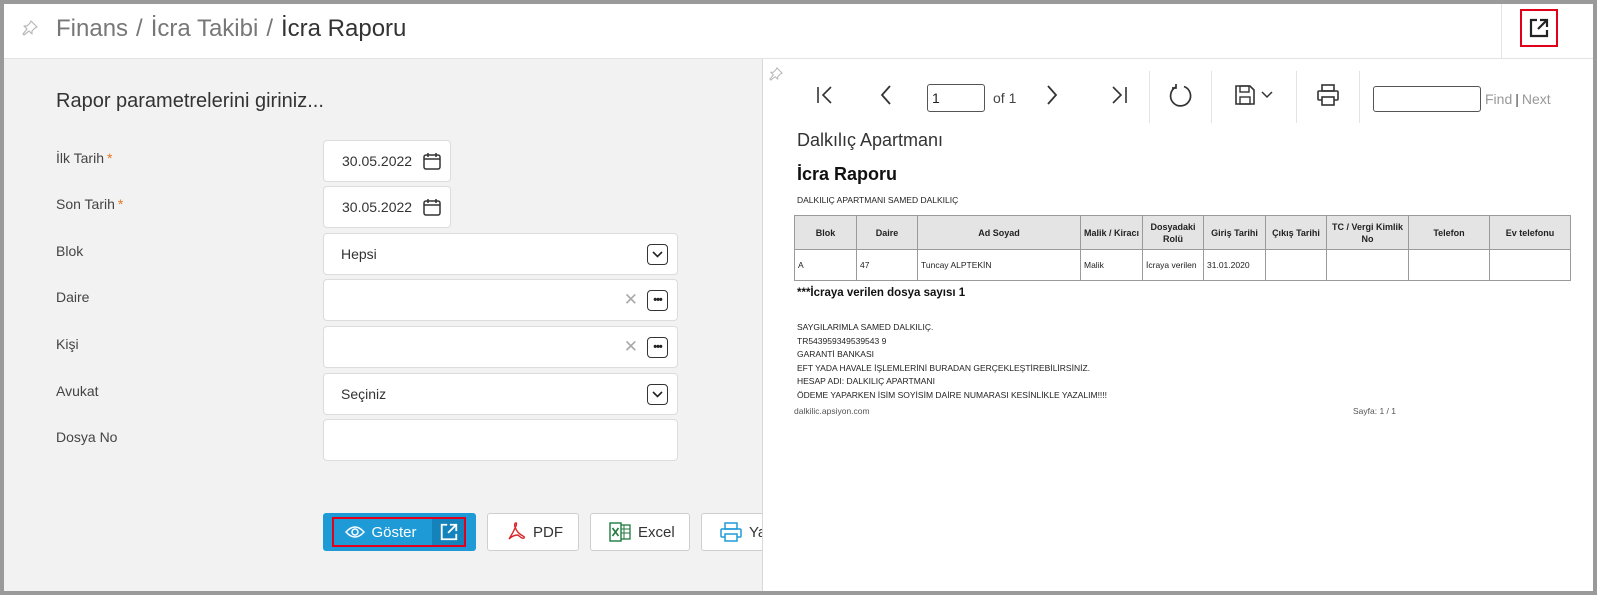  I want to click on table-cell: Malik, so click(1111, 265).